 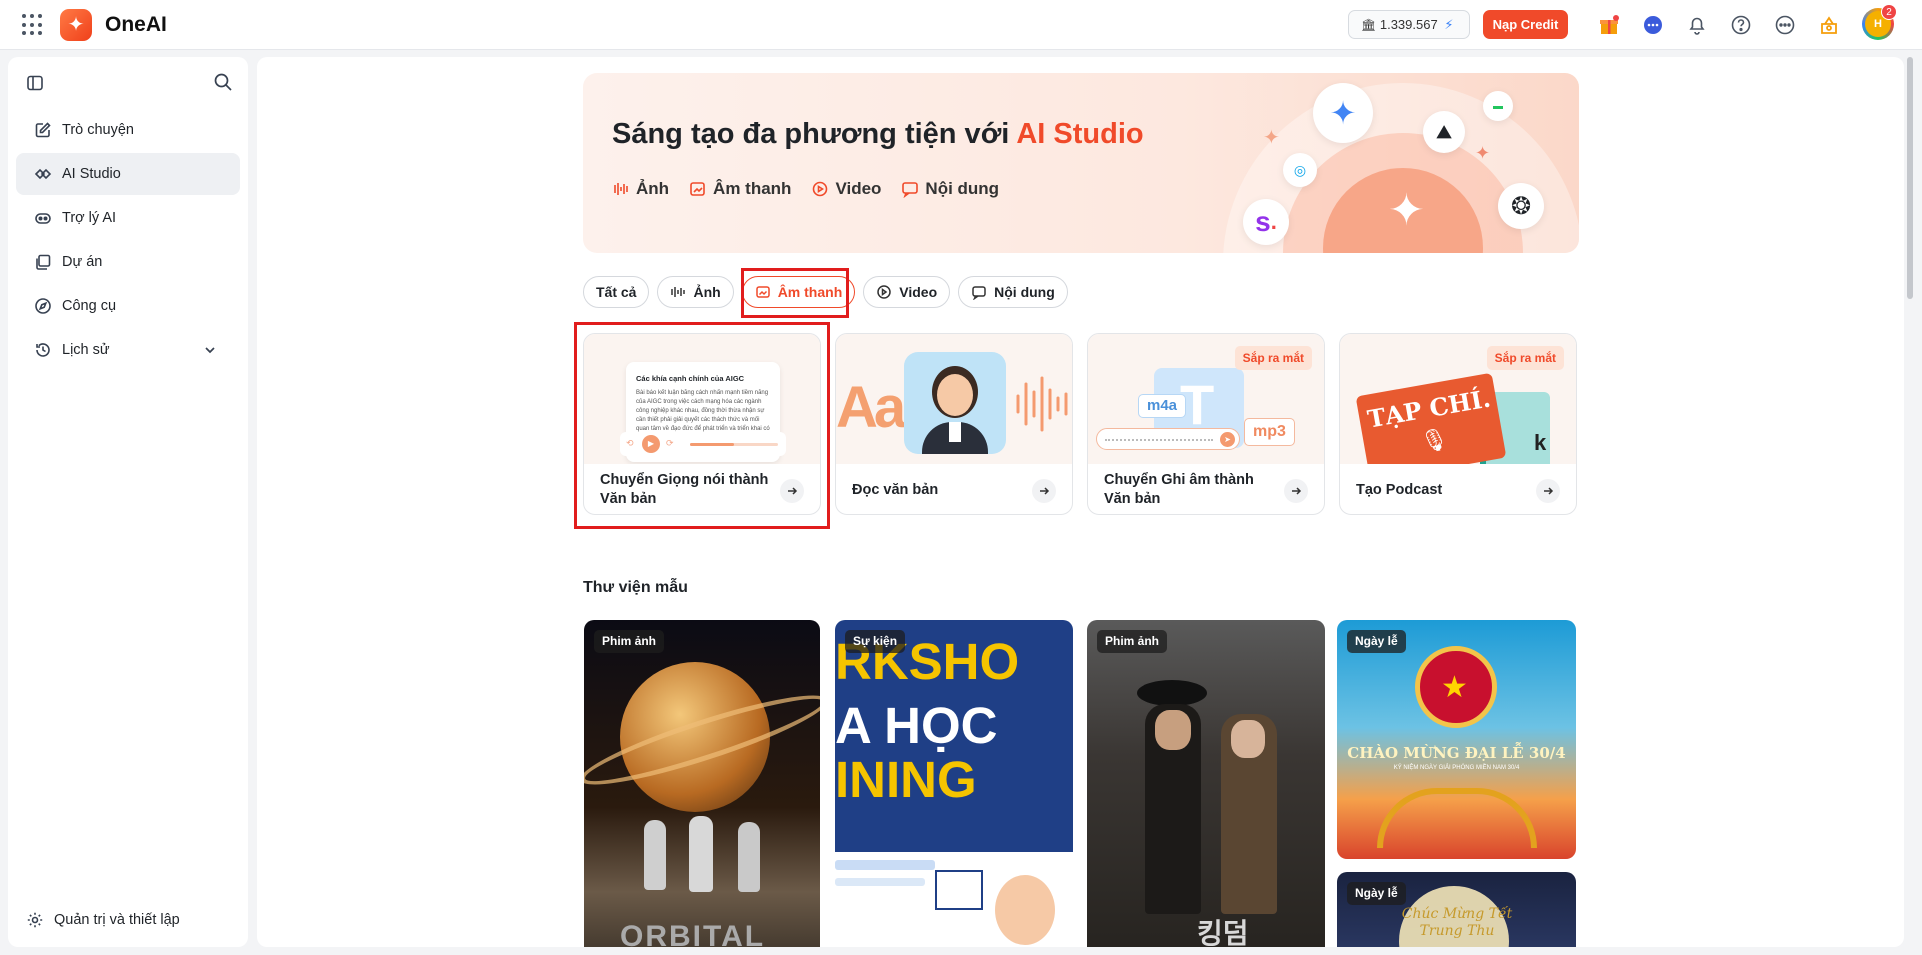 What do you see at coordinates (128, 130) in the screenshot?
I see `sidebar-item-chat: Trò chuyện` at bounding box center [128, 130].